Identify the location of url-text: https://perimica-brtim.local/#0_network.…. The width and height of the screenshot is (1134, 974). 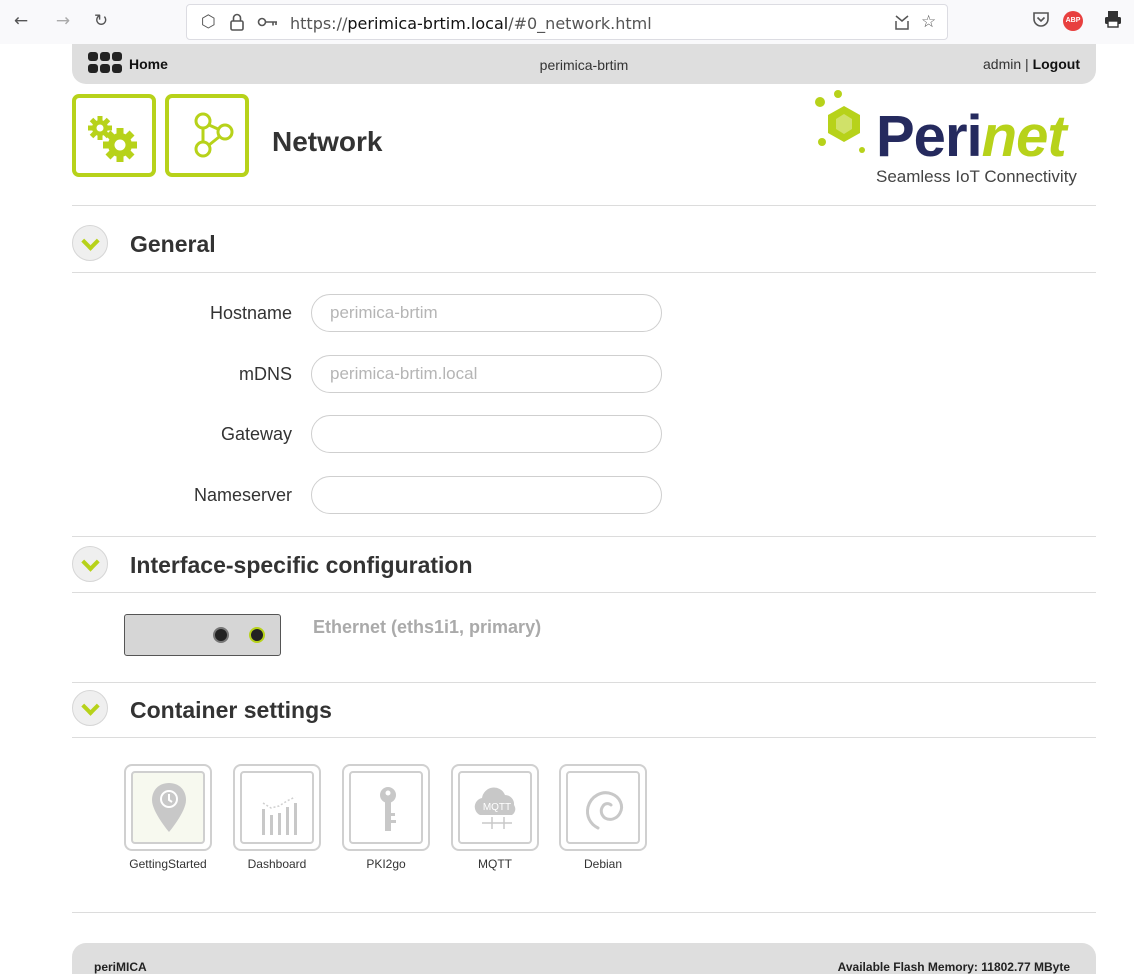
(471, 23).